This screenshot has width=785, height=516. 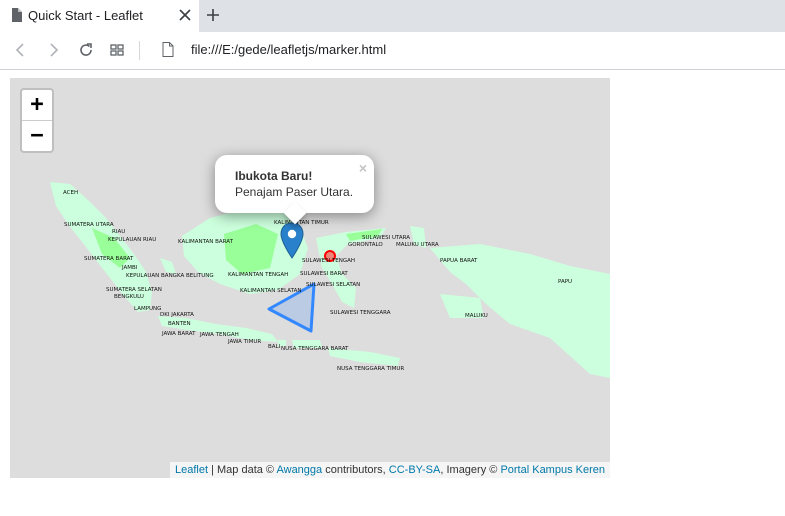 I want to click on region-label: MALUKU, so click(x=476, y=316).